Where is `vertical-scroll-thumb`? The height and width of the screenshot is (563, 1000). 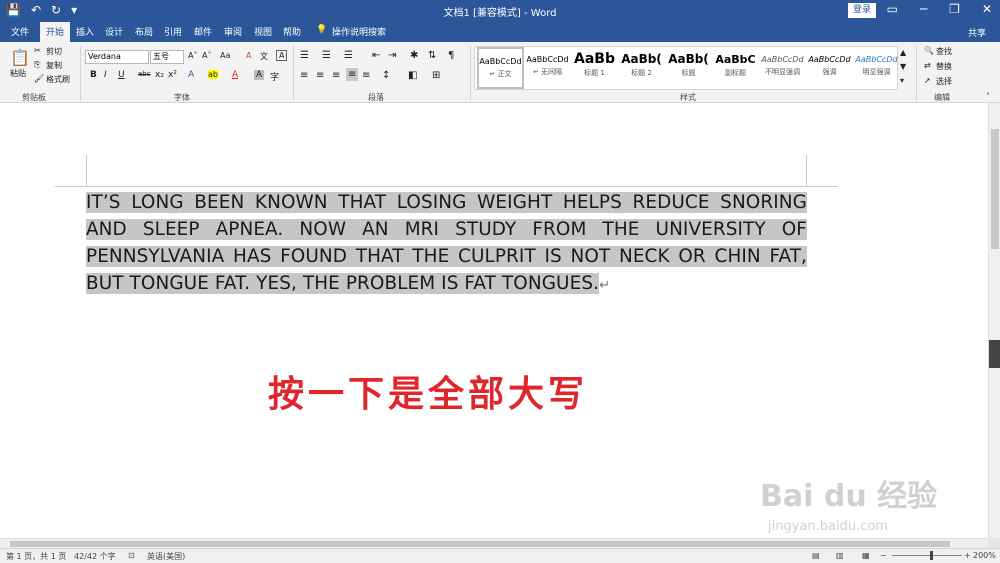
vertical-scroll-thumb is located at coordinates (995, 189).